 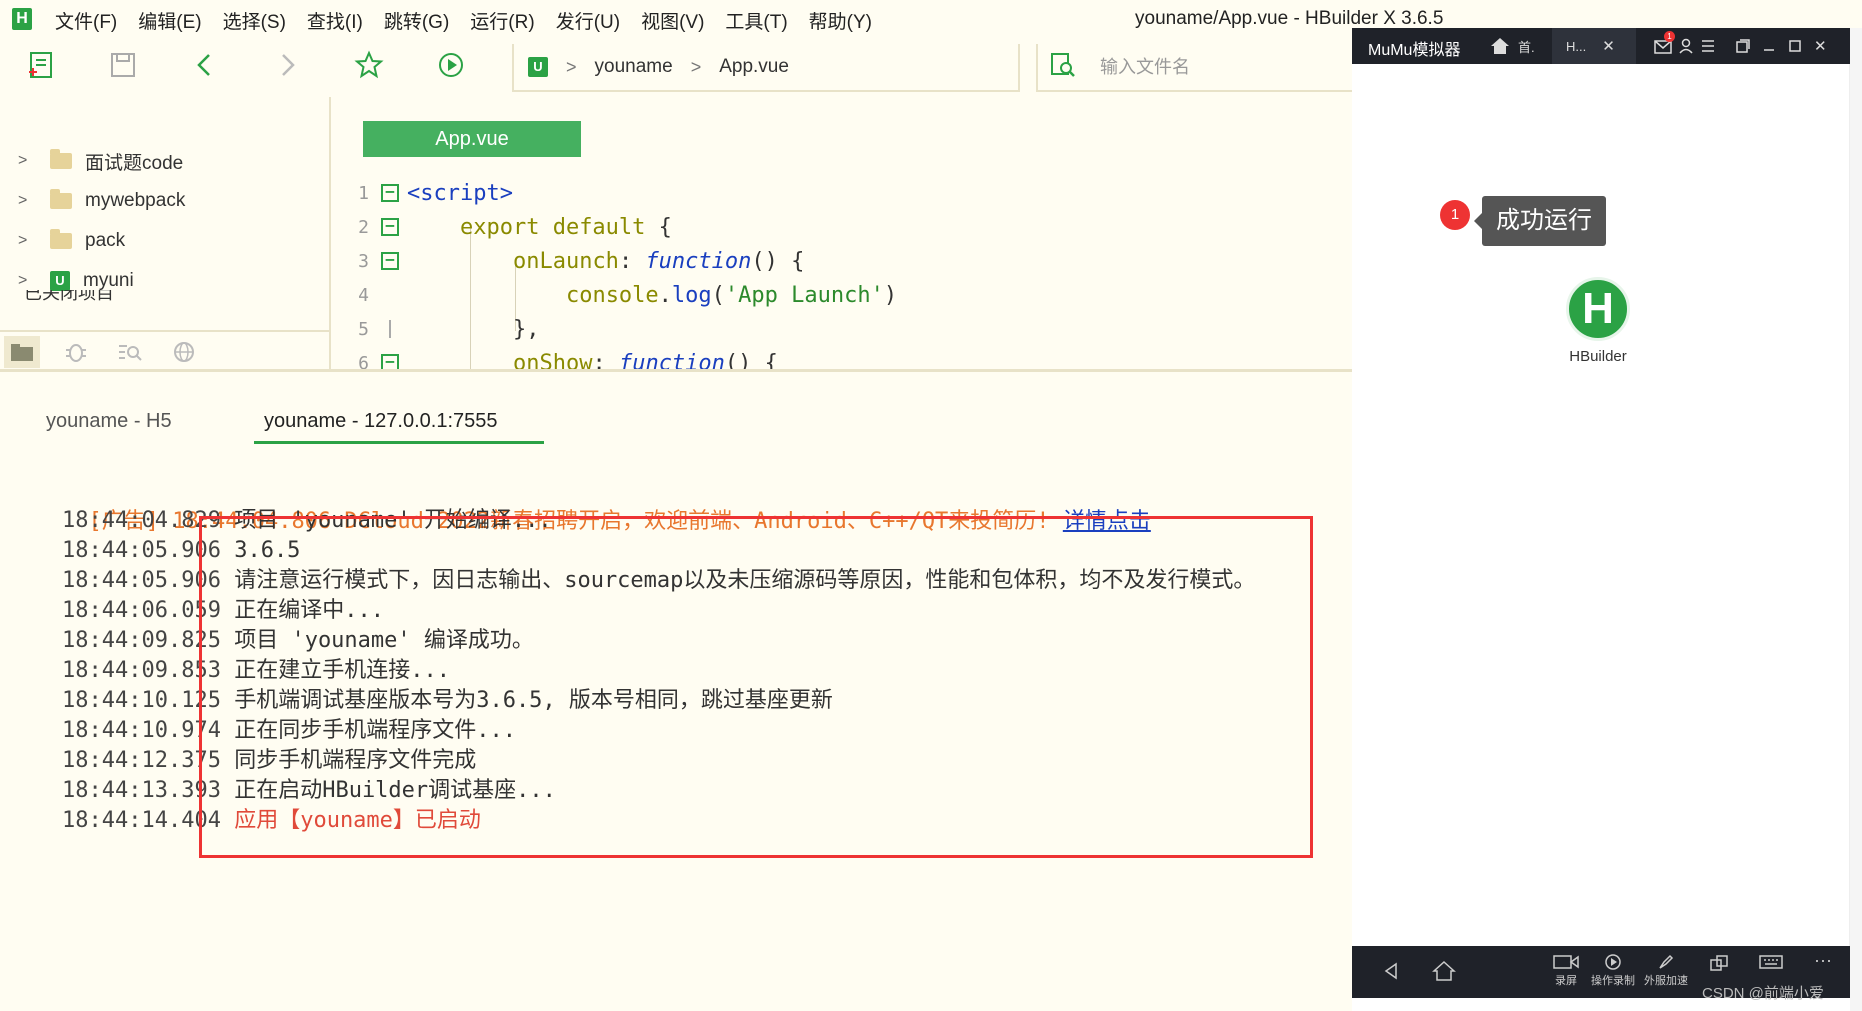 I want to click on step-number-badge: 1, so click(x=1455, y=215).